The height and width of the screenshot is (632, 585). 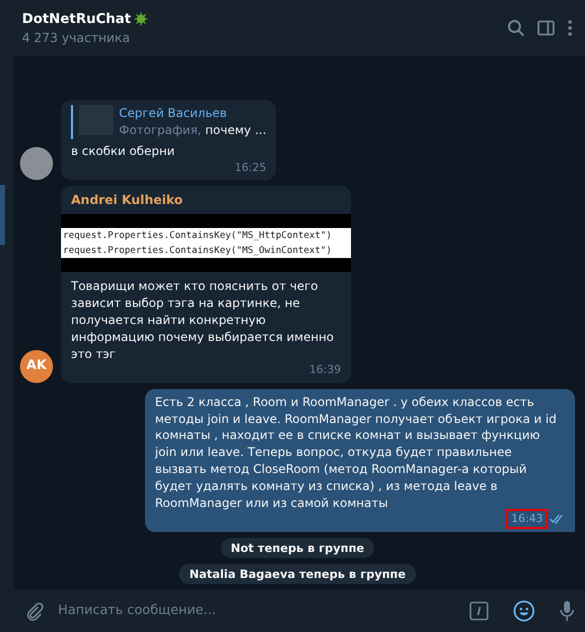 What do you see at coordinates (527, 519) in the screenshot?
I see `message-time: 16:43` at bounding box center [527, 519].